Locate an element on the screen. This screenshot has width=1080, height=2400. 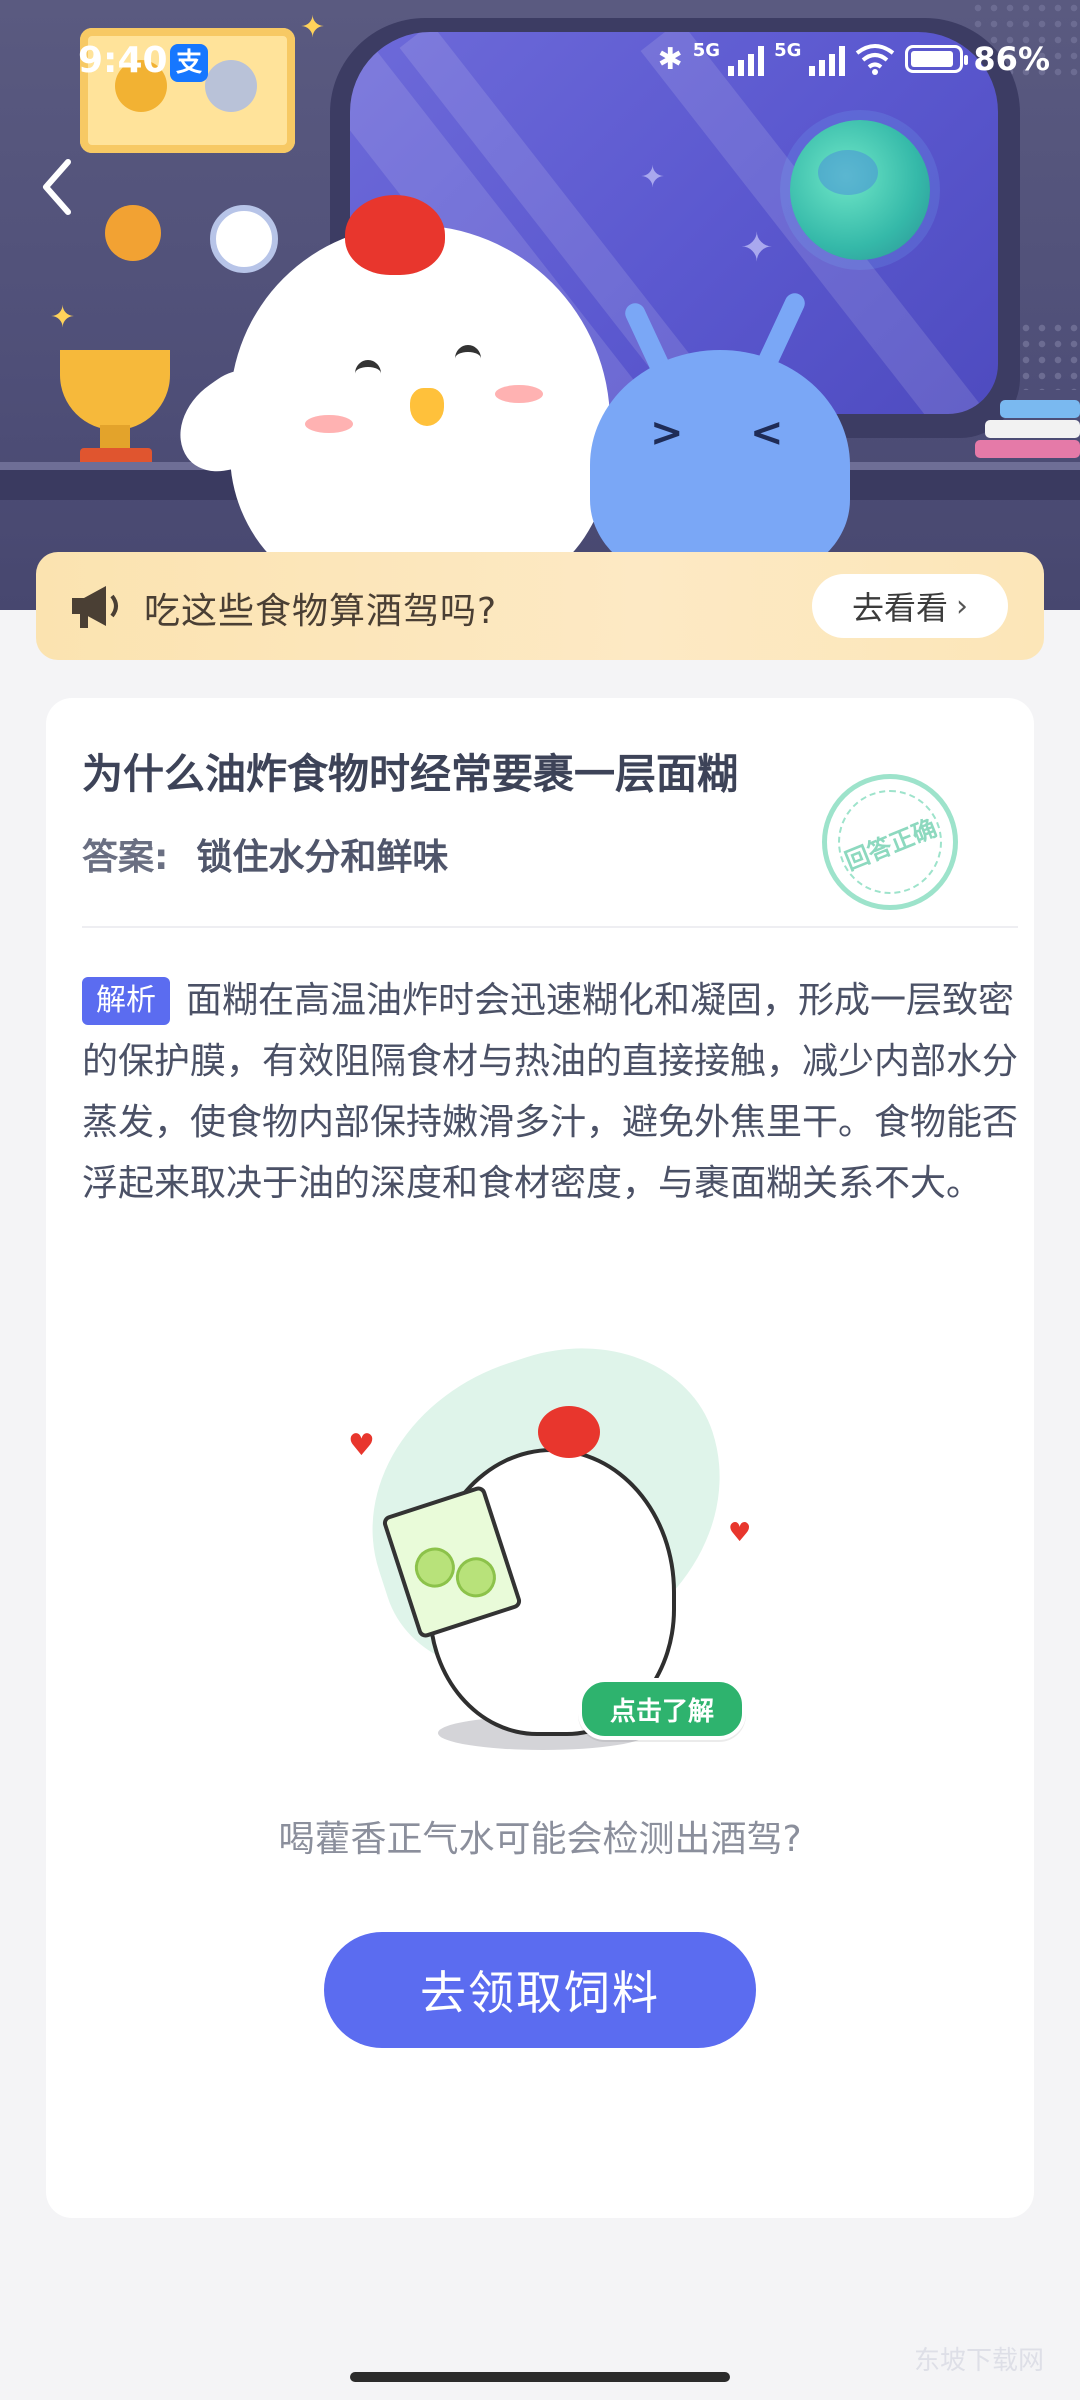
sparkle-icon: ✦ is located at coordinates (63, 317).